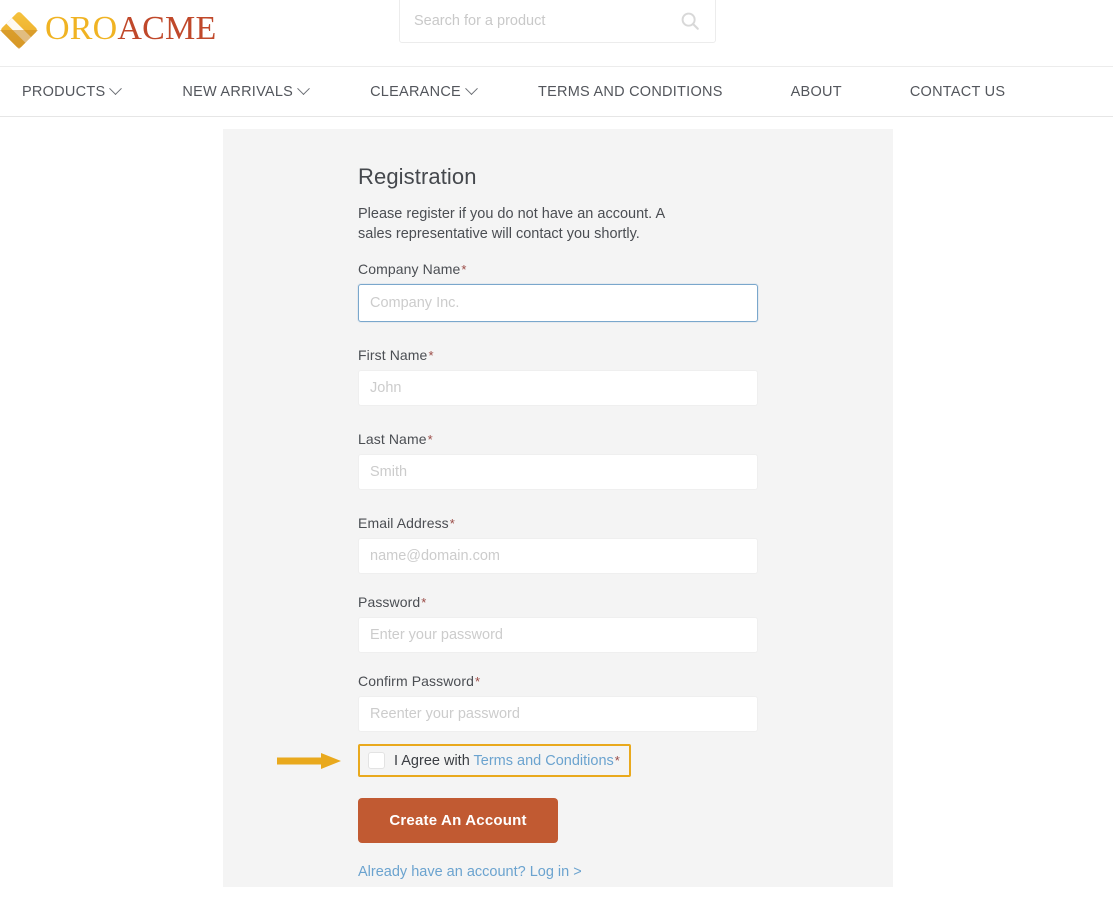 The width and height of the screenshot is (1113, 898). What do you see at coordinates (393, 355) in the screenshot?
I see `label-text: First Name` at bounding box center [393, 355].